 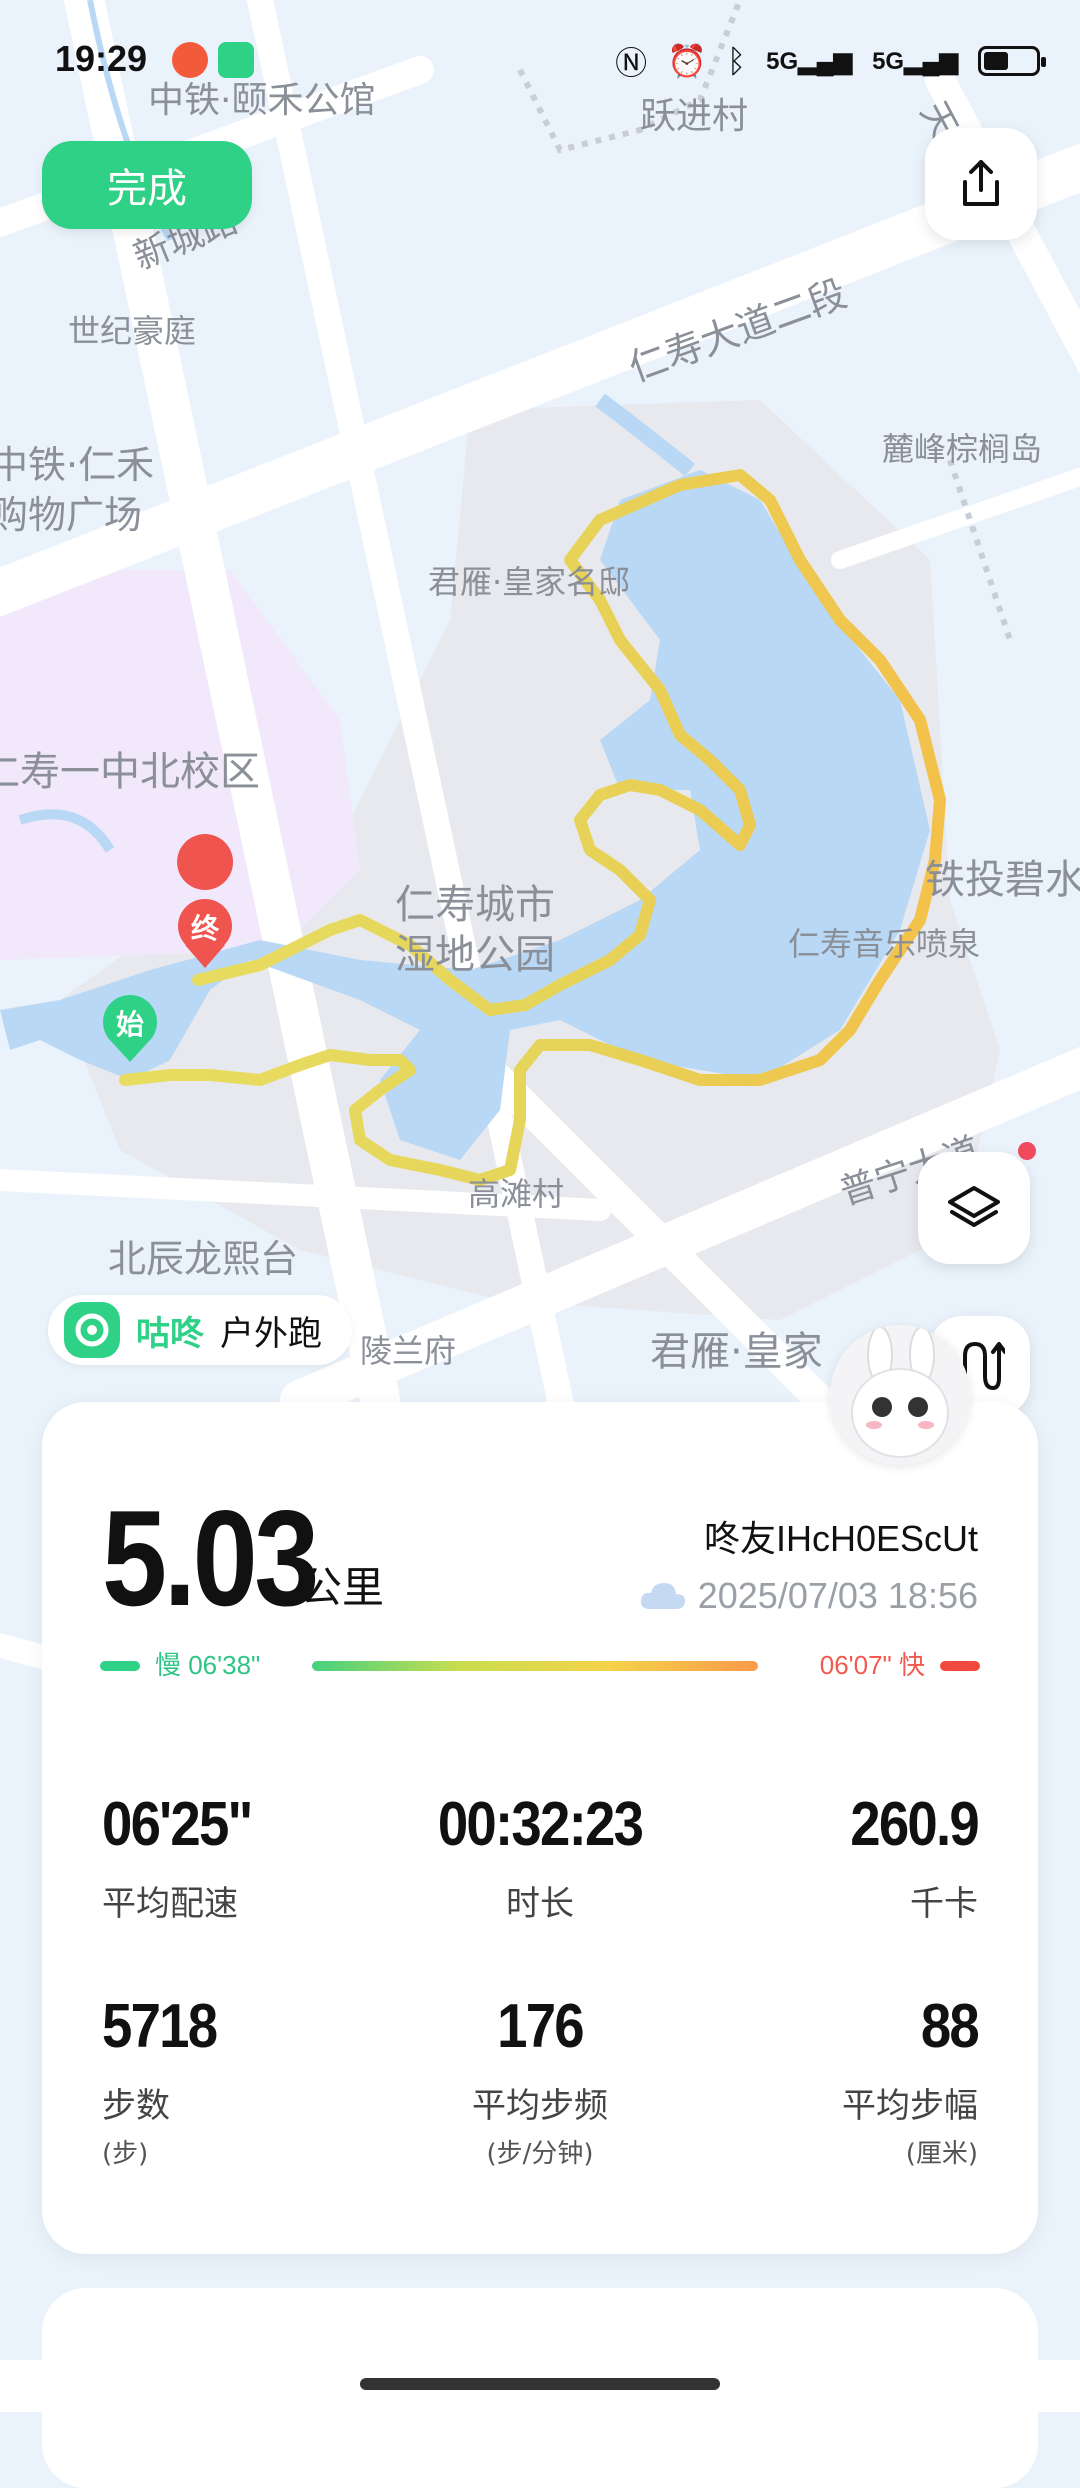 I want to click on distance-unit: 公里, so click(x=342, y=1587).